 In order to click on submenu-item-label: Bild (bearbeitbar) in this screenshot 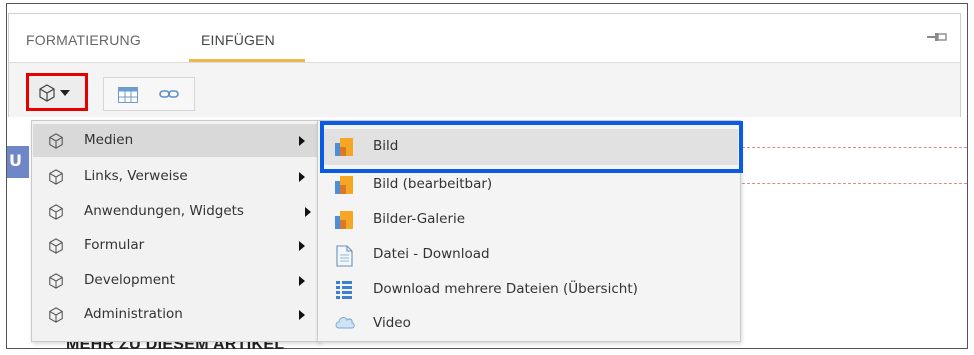, I will do `click(433, 184)`.